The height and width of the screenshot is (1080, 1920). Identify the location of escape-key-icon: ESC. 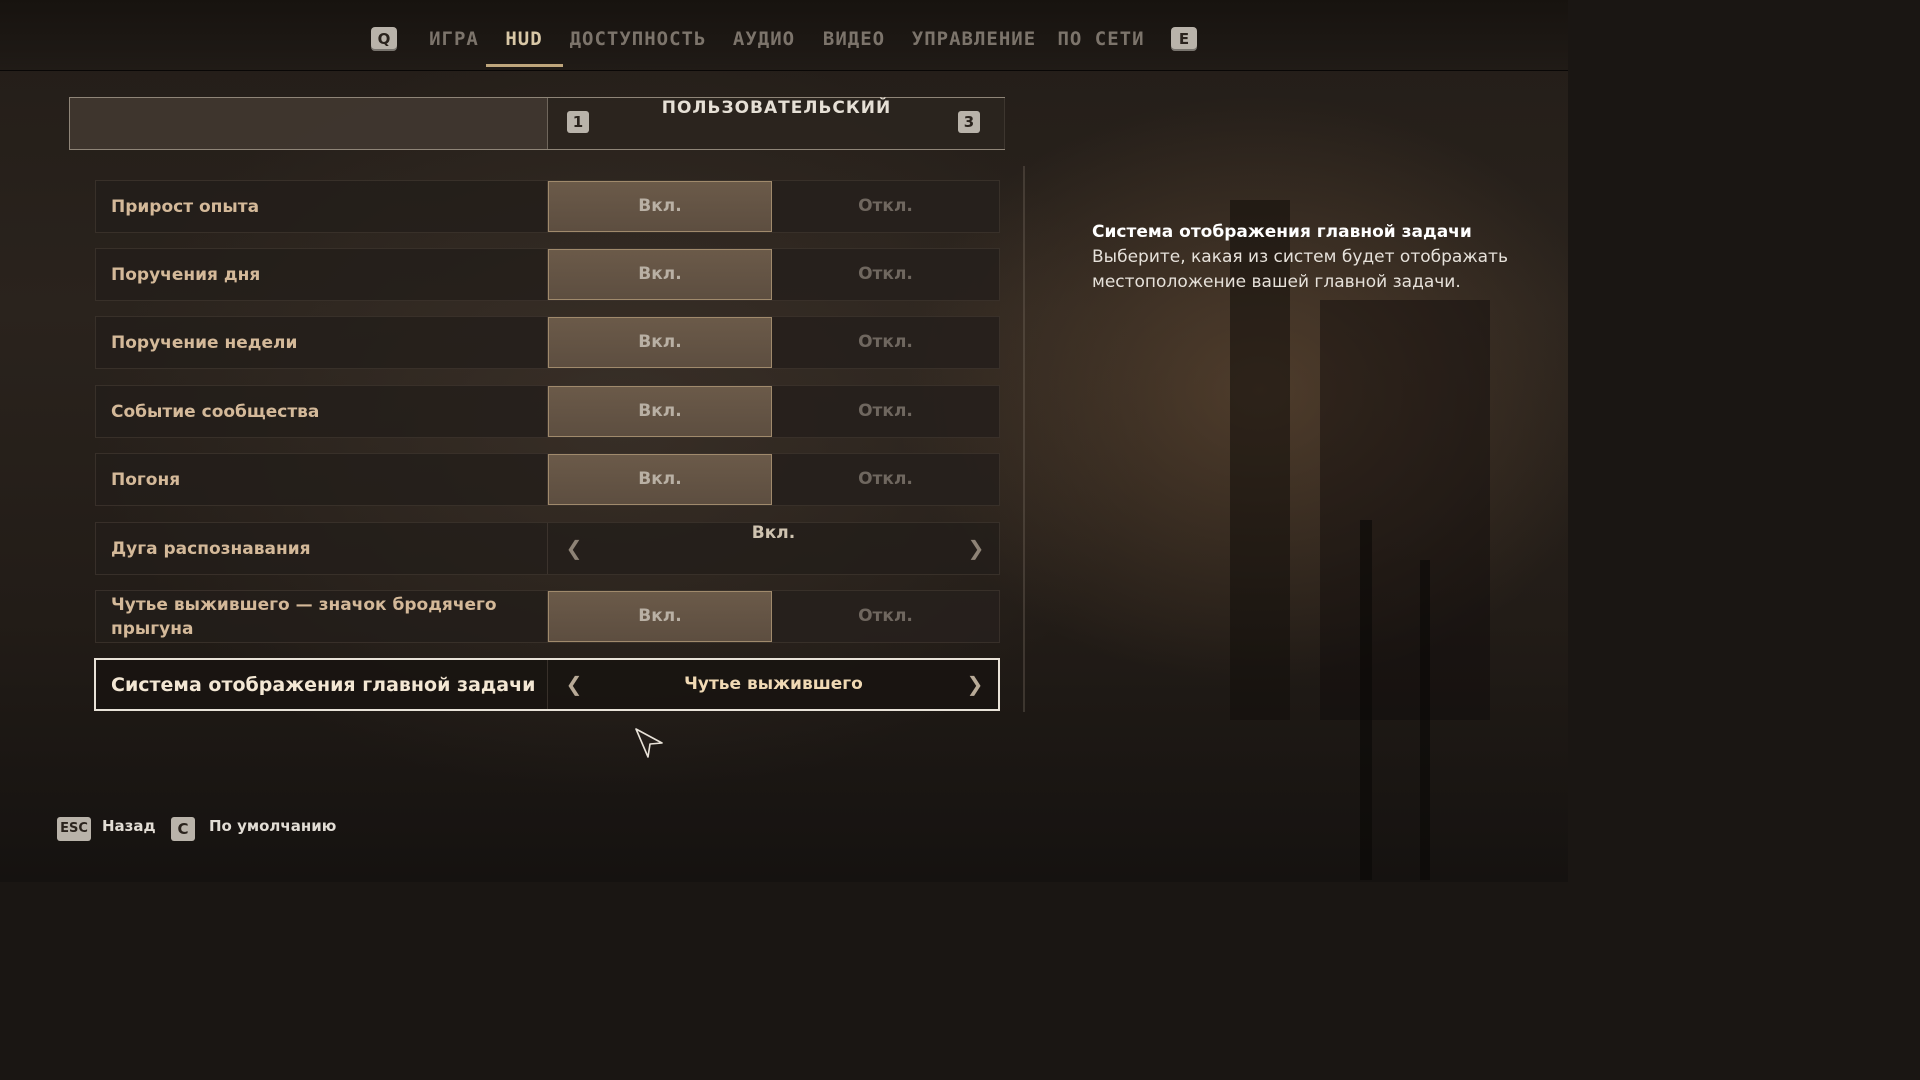
(74, 829).